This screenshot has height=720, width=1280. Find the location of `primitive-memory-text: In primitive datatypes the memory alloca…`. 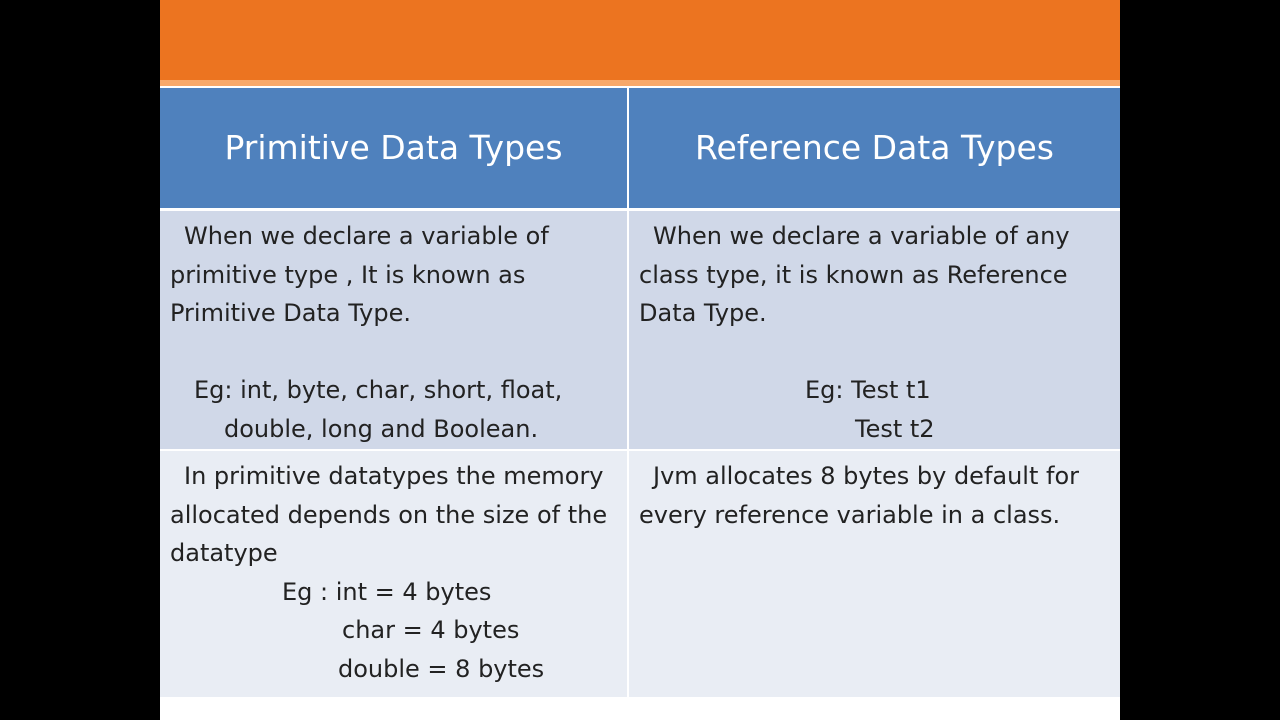

primitive-memory-text: In primitive datatypes the memory alloca… is located at coordinates (389, 514).